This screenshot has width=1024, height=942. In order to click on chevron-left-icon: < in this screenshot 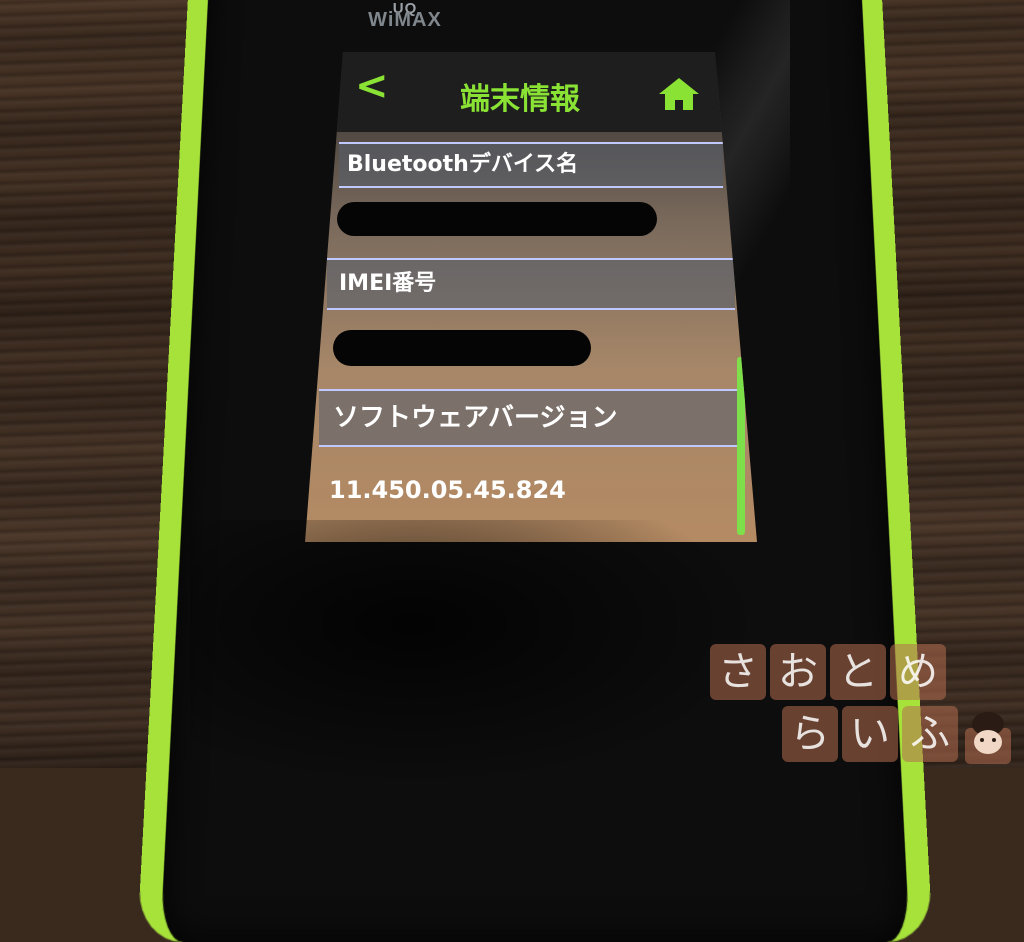, I will do `click(372, 86)`.